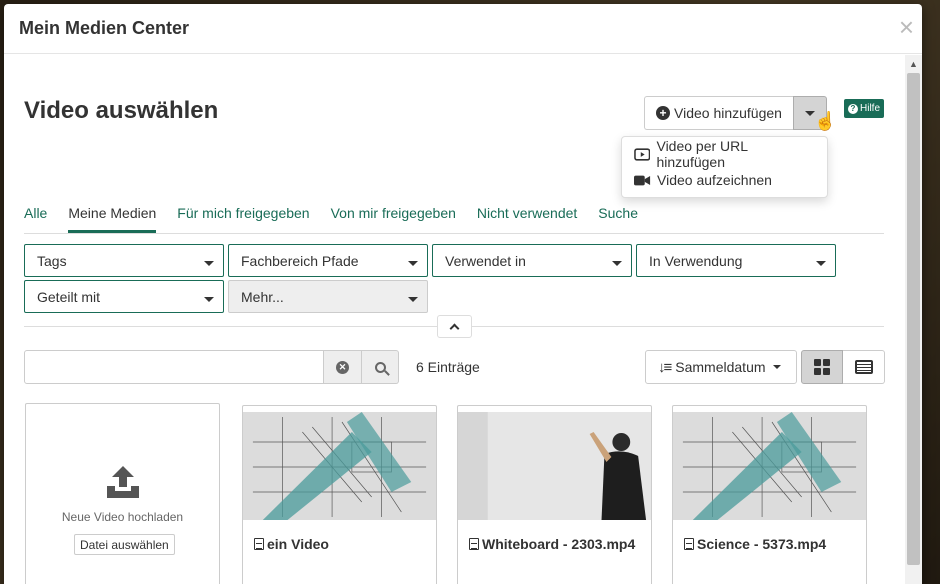 The height and width of the screenshot is (584, 940). I want to click on video-title-text: ein Video, so click(298, 544).